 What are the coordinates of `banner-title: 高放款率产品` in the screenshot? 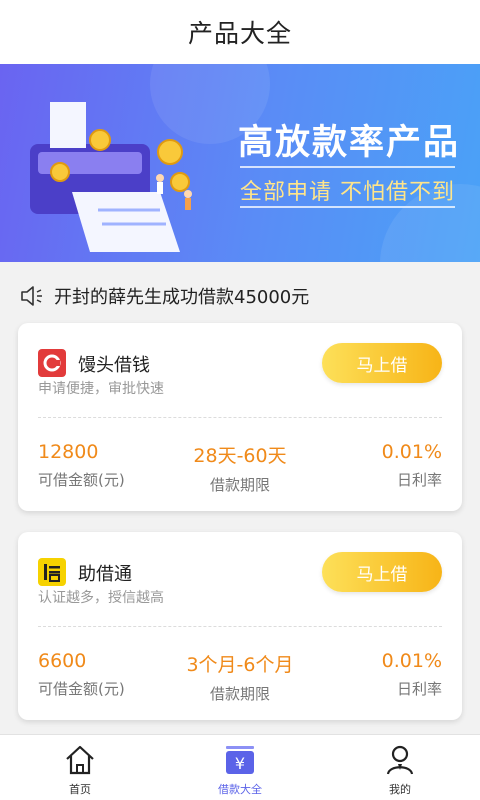 It's located at (349, 143).